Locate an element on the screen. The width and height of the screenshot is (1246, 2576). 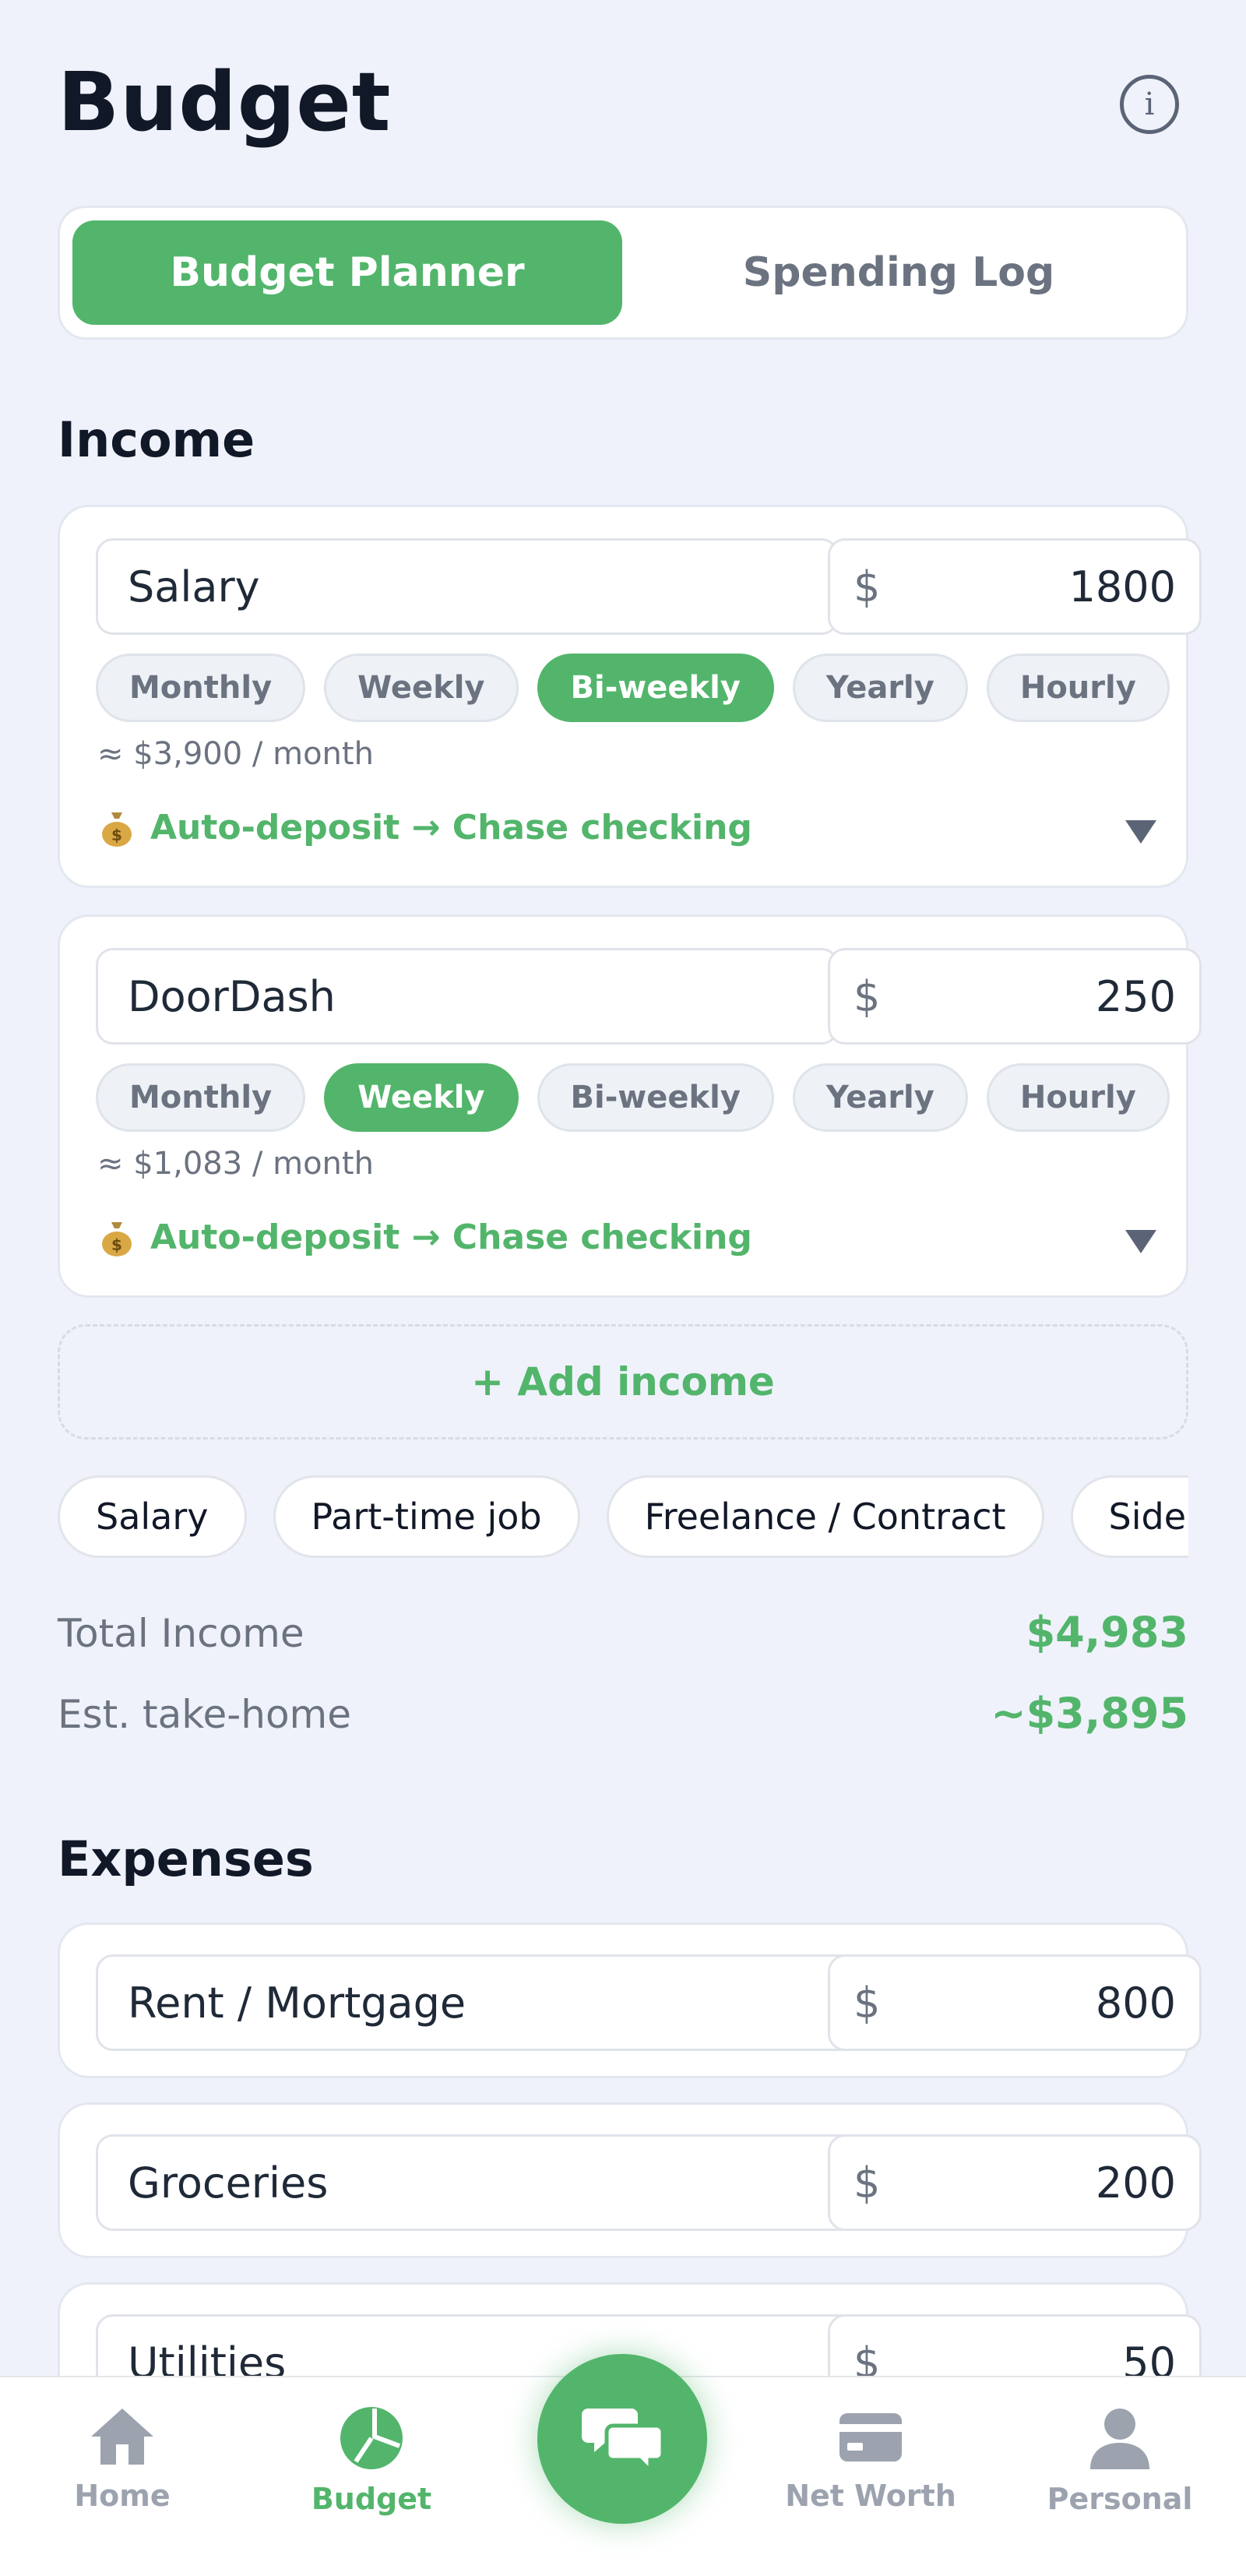
suggestion-chip: Part-time job is located at coordinates (427, 1516).